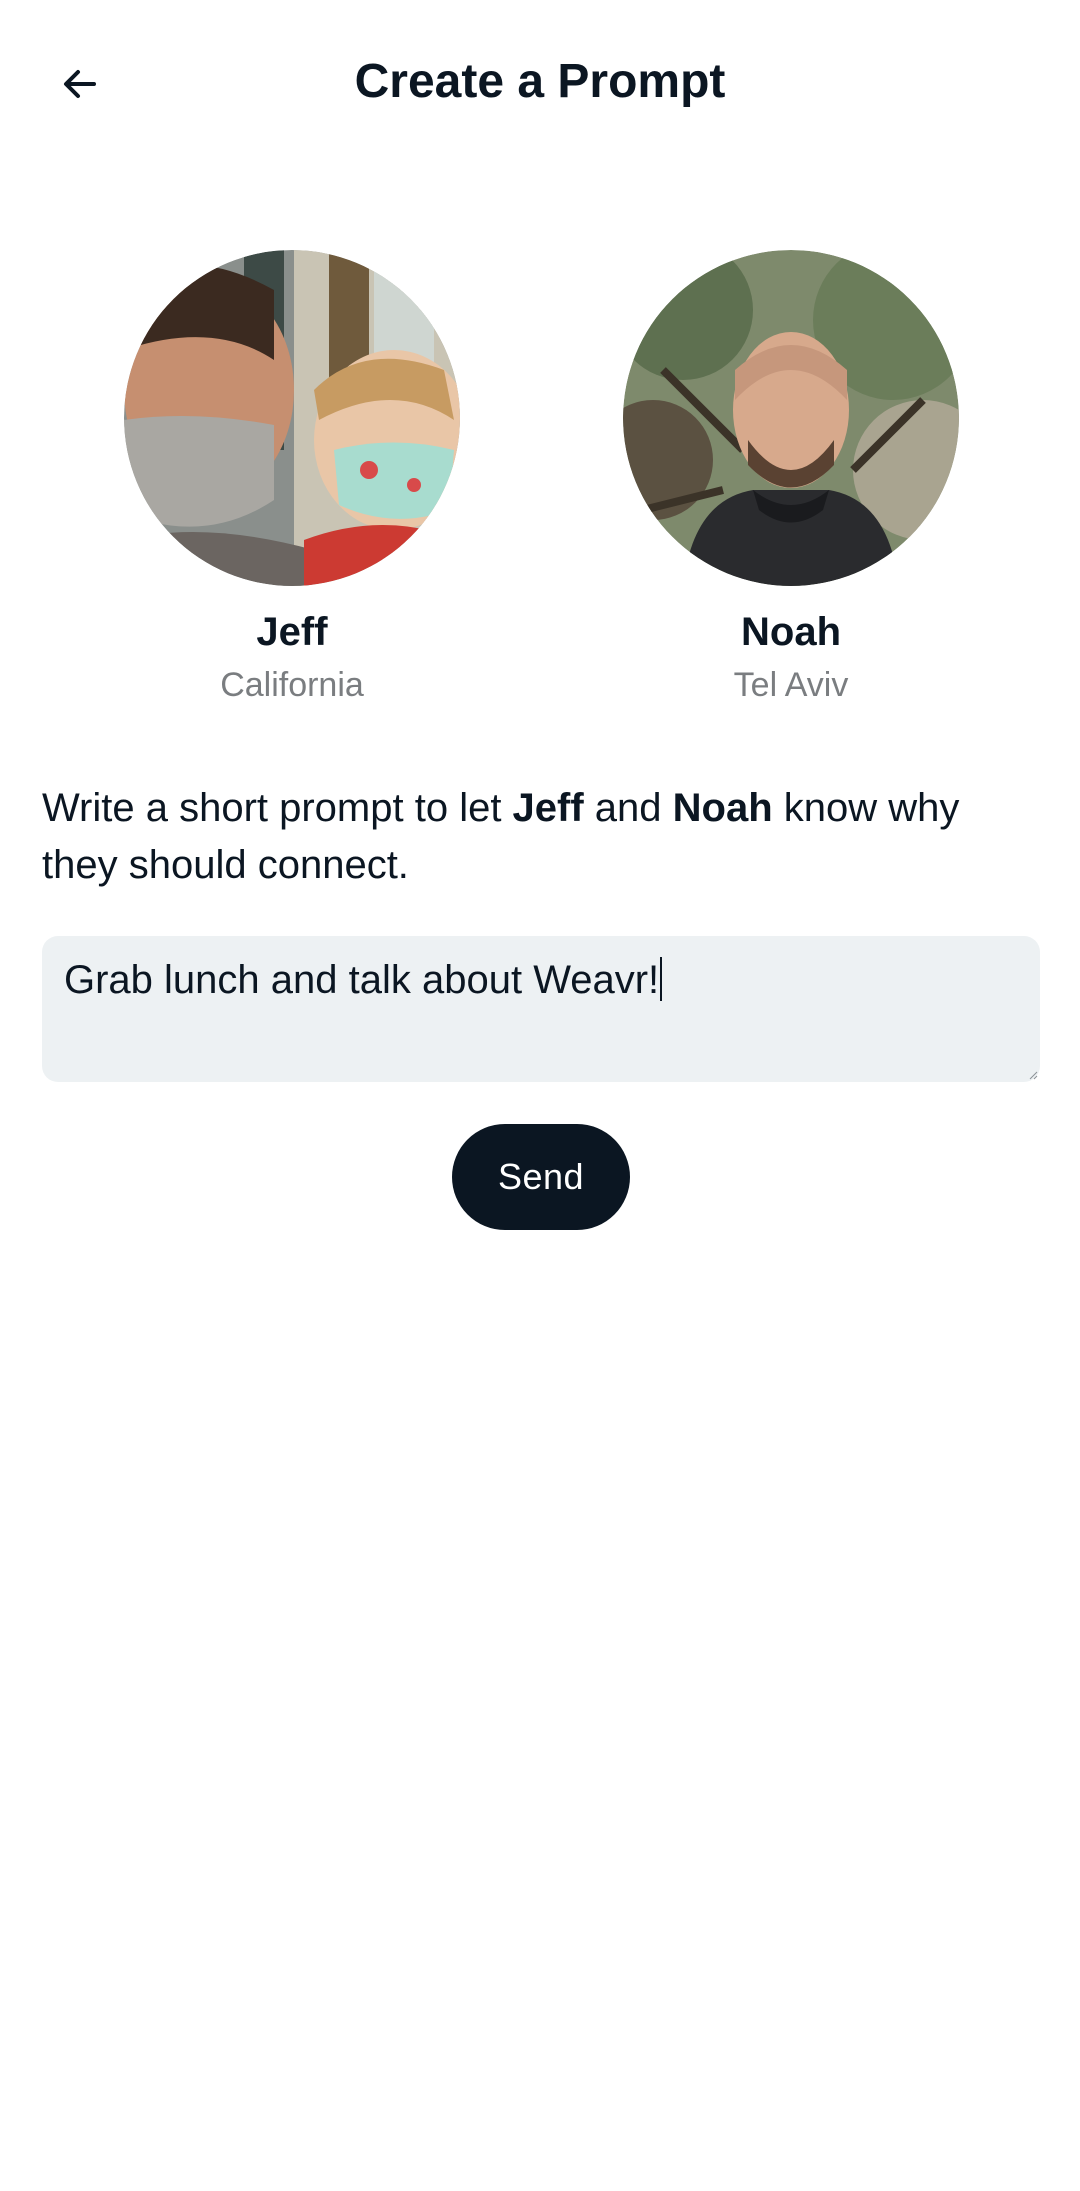 This screenshot has height=2191, width=1080. What do you see at coordinates (791, 632) in the screenshot?
I see `person-name: Noah` at bounding box center [791, 632].